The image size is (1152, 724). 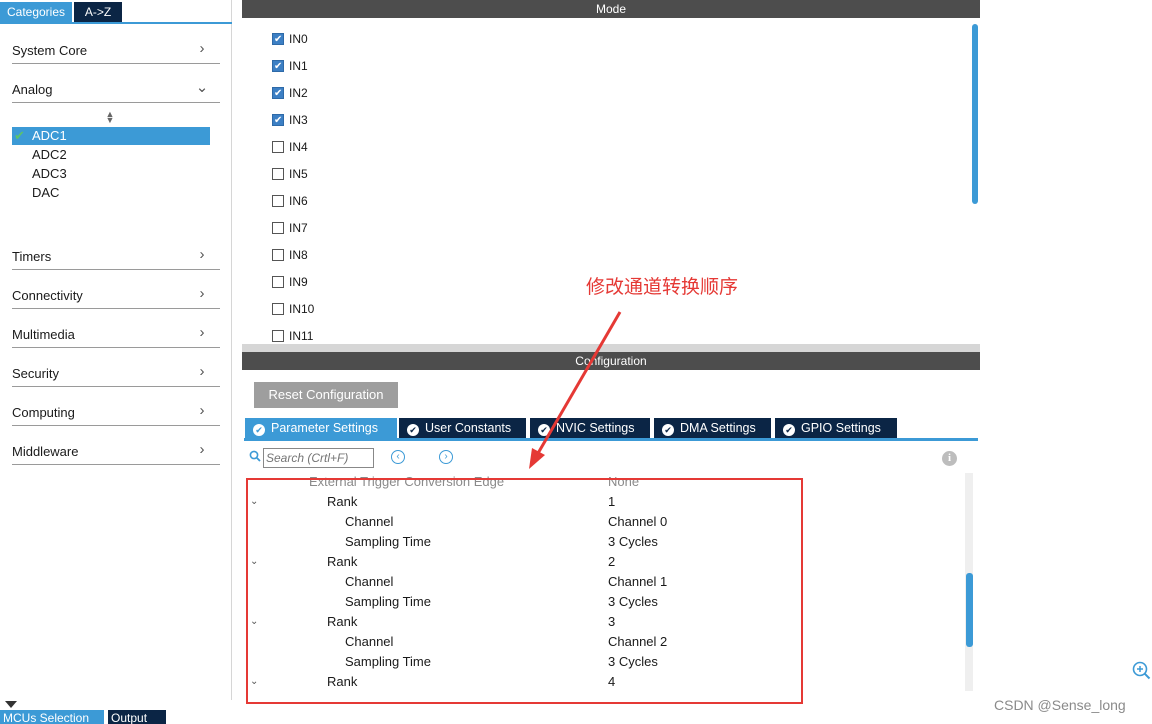 What do you see at coordinates (602, 622) in the screenshot?
I see `parameter-row: ⌄ Rank 3` at bounding box center [602, 622].